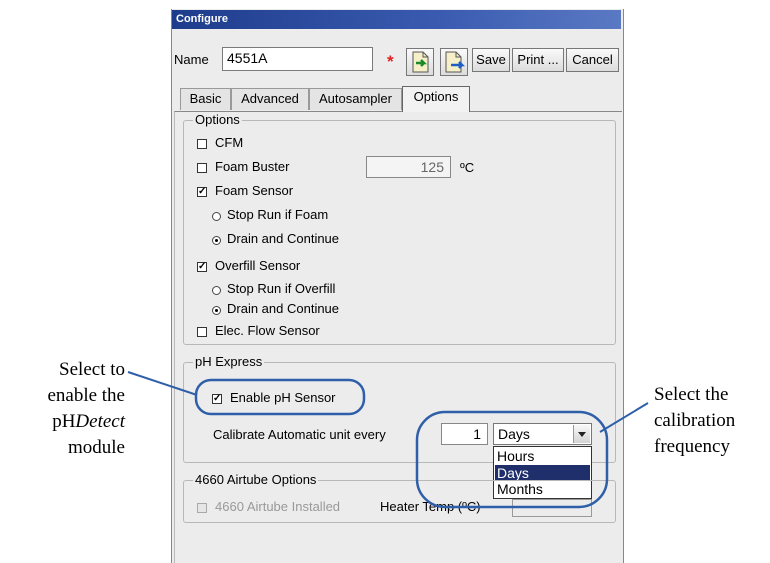 This screenshot has width=770, height=563. I want to click on left-callout-line-1: Select to, so click(92, 369).